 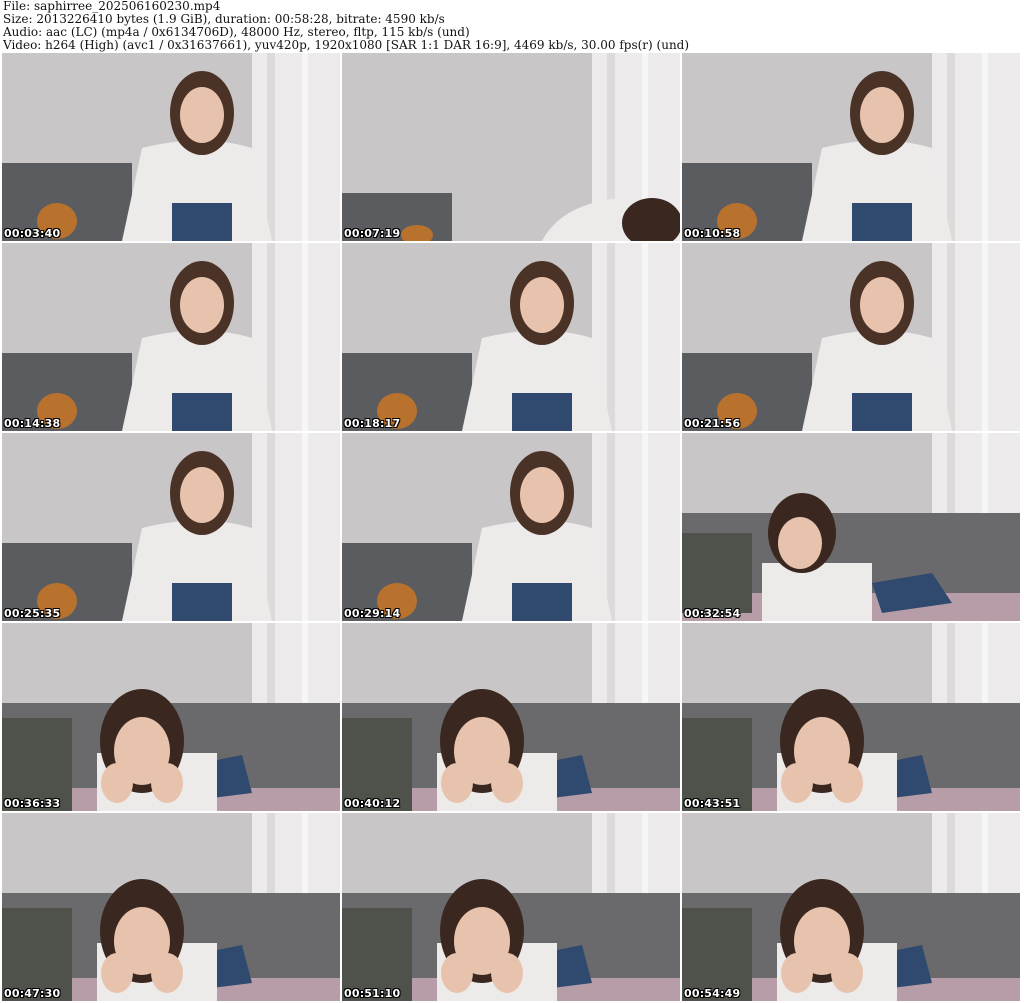 I want to click on thumbnail-timestamp: 00:43:51, so click(x=712, y=803).